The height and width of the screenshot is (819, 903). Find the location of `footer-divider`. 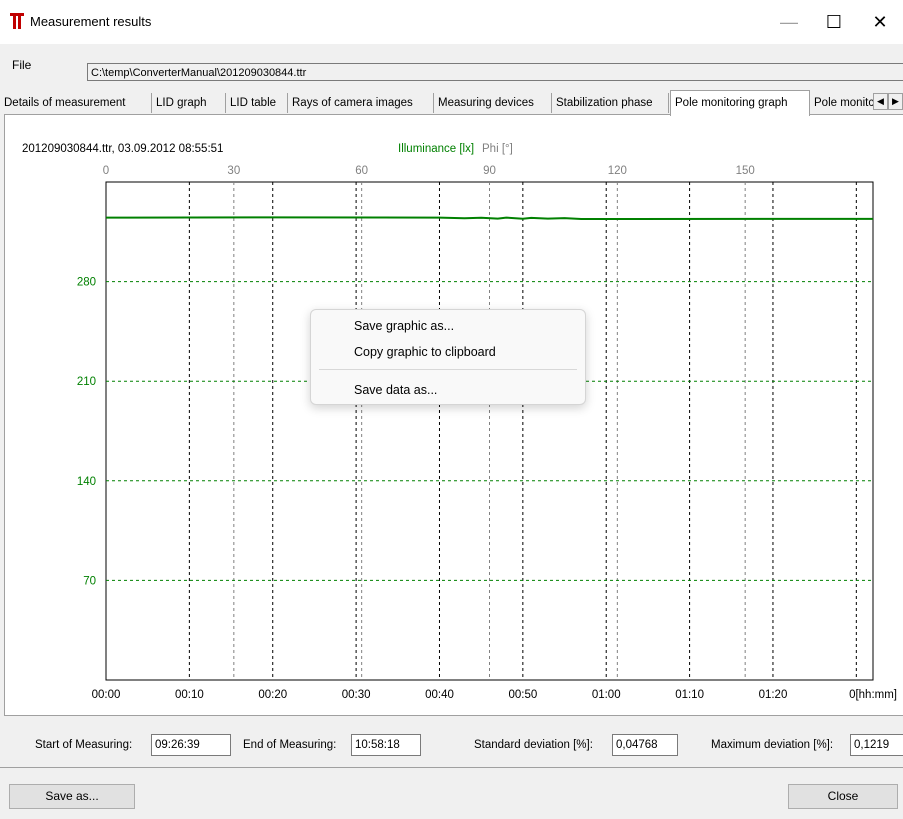

footer-divider is located at coordinates (451, 767).